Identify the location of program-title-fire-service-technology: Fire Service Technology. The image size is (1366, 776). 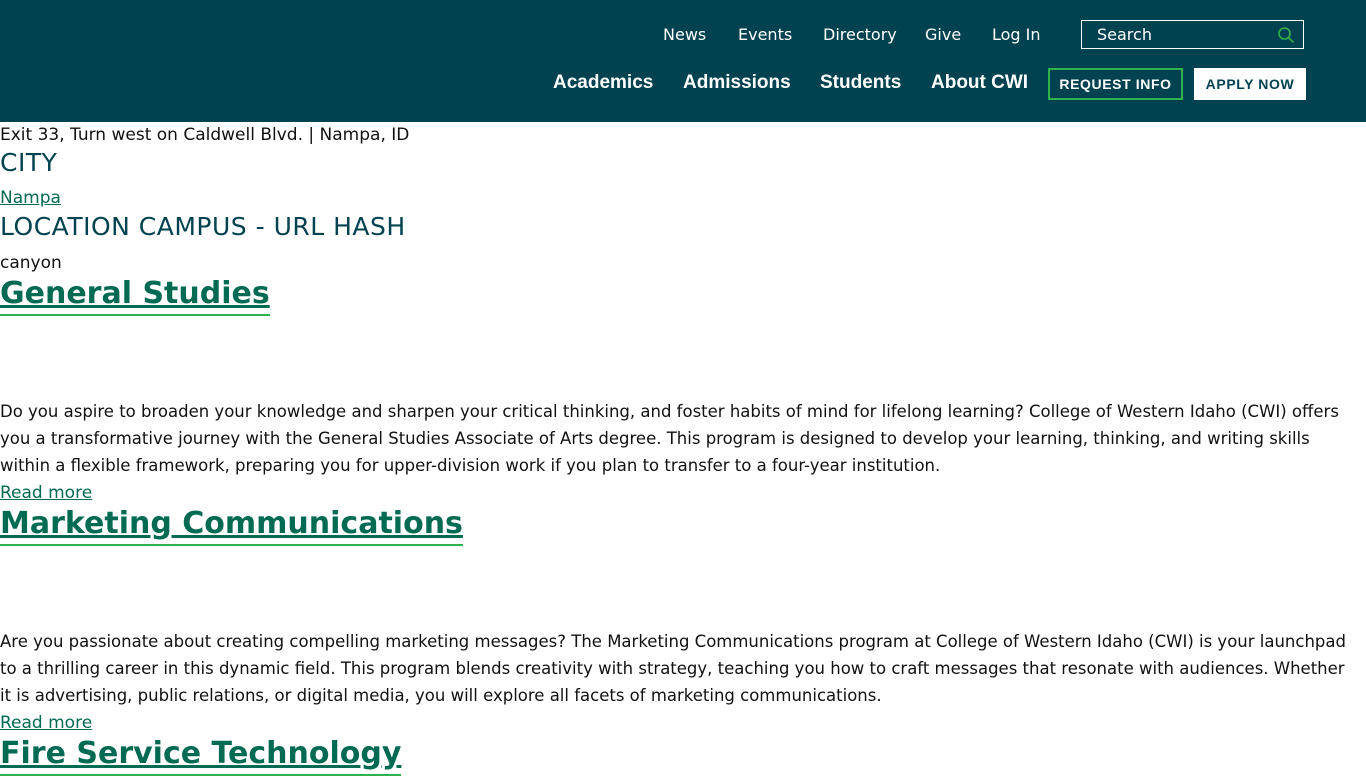
(201, 756).